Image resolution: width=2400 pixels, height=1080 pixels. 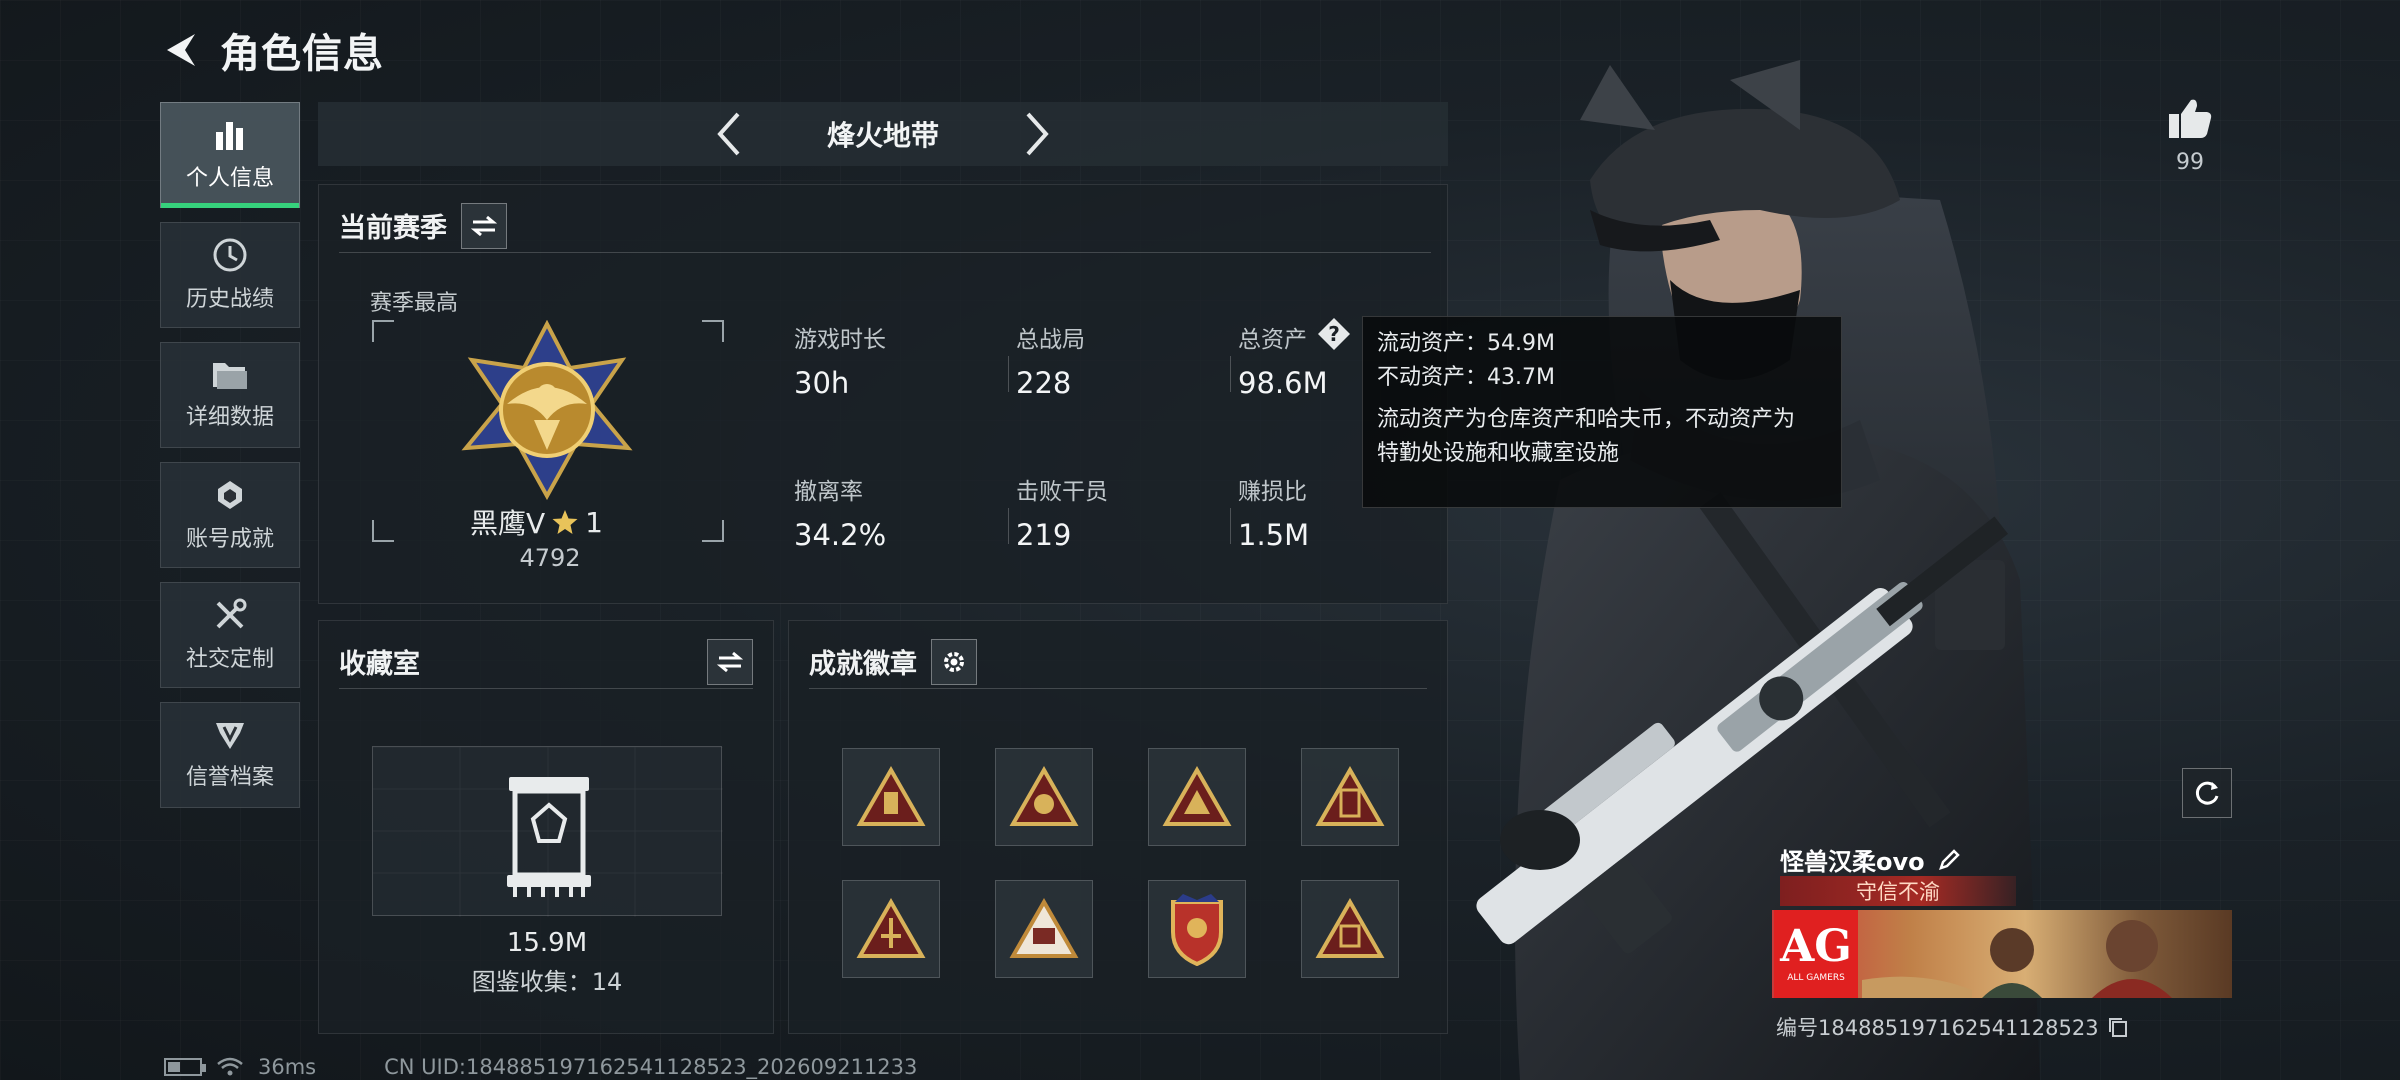 I want to click on collection-title: 收藏室, so click(x=379, y=664).